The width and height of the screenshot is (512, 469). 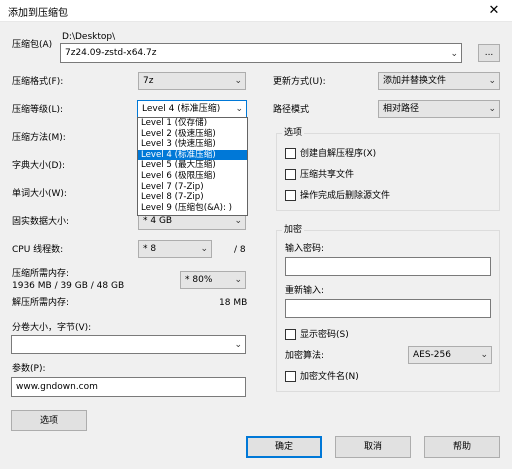 What do you see at coordinates (290, 153) in the screenshot?
I see `sfx-checkbox` at bounding box center [290, 153].